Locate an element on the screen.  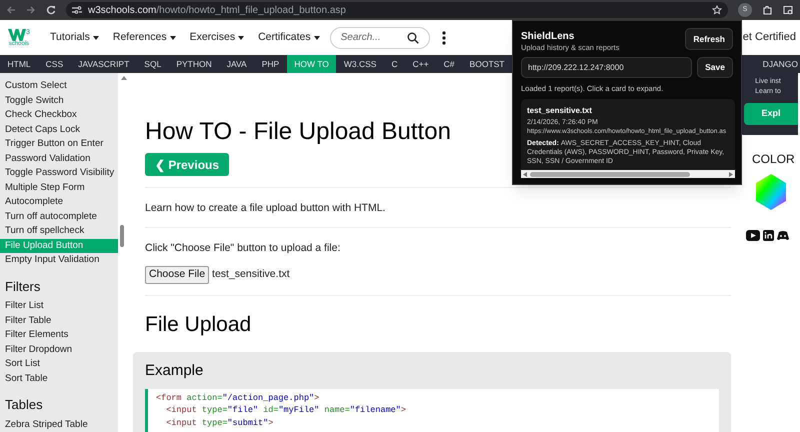
sidebar-item: Filter Table is located at coordinates (59, 321).